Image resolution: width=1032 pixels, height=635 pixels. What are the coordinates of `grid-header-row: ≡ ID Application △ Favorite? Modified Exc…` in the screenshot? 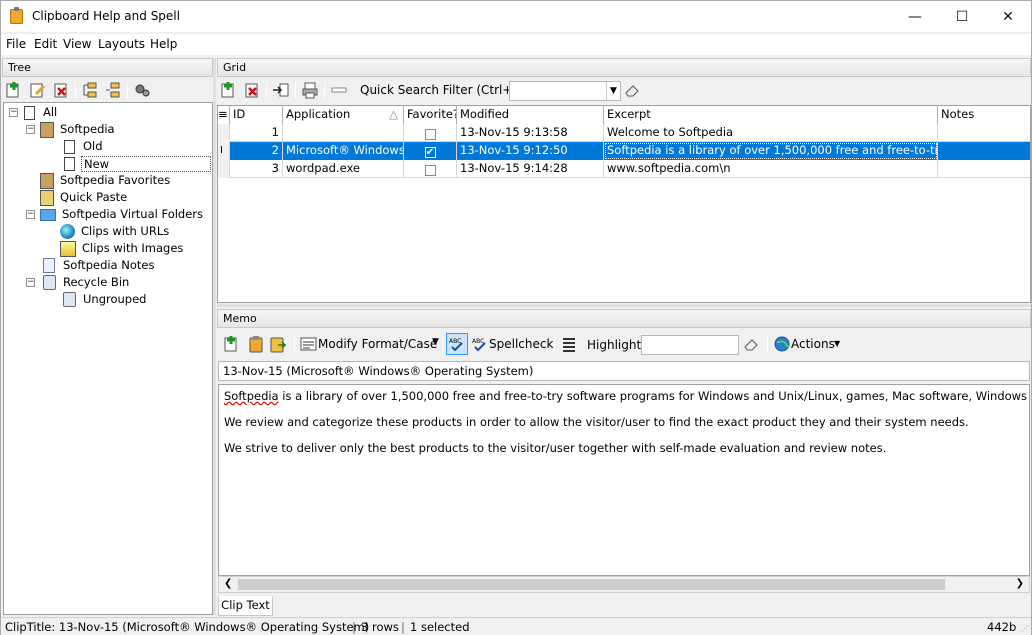 It's located at (624, 115).